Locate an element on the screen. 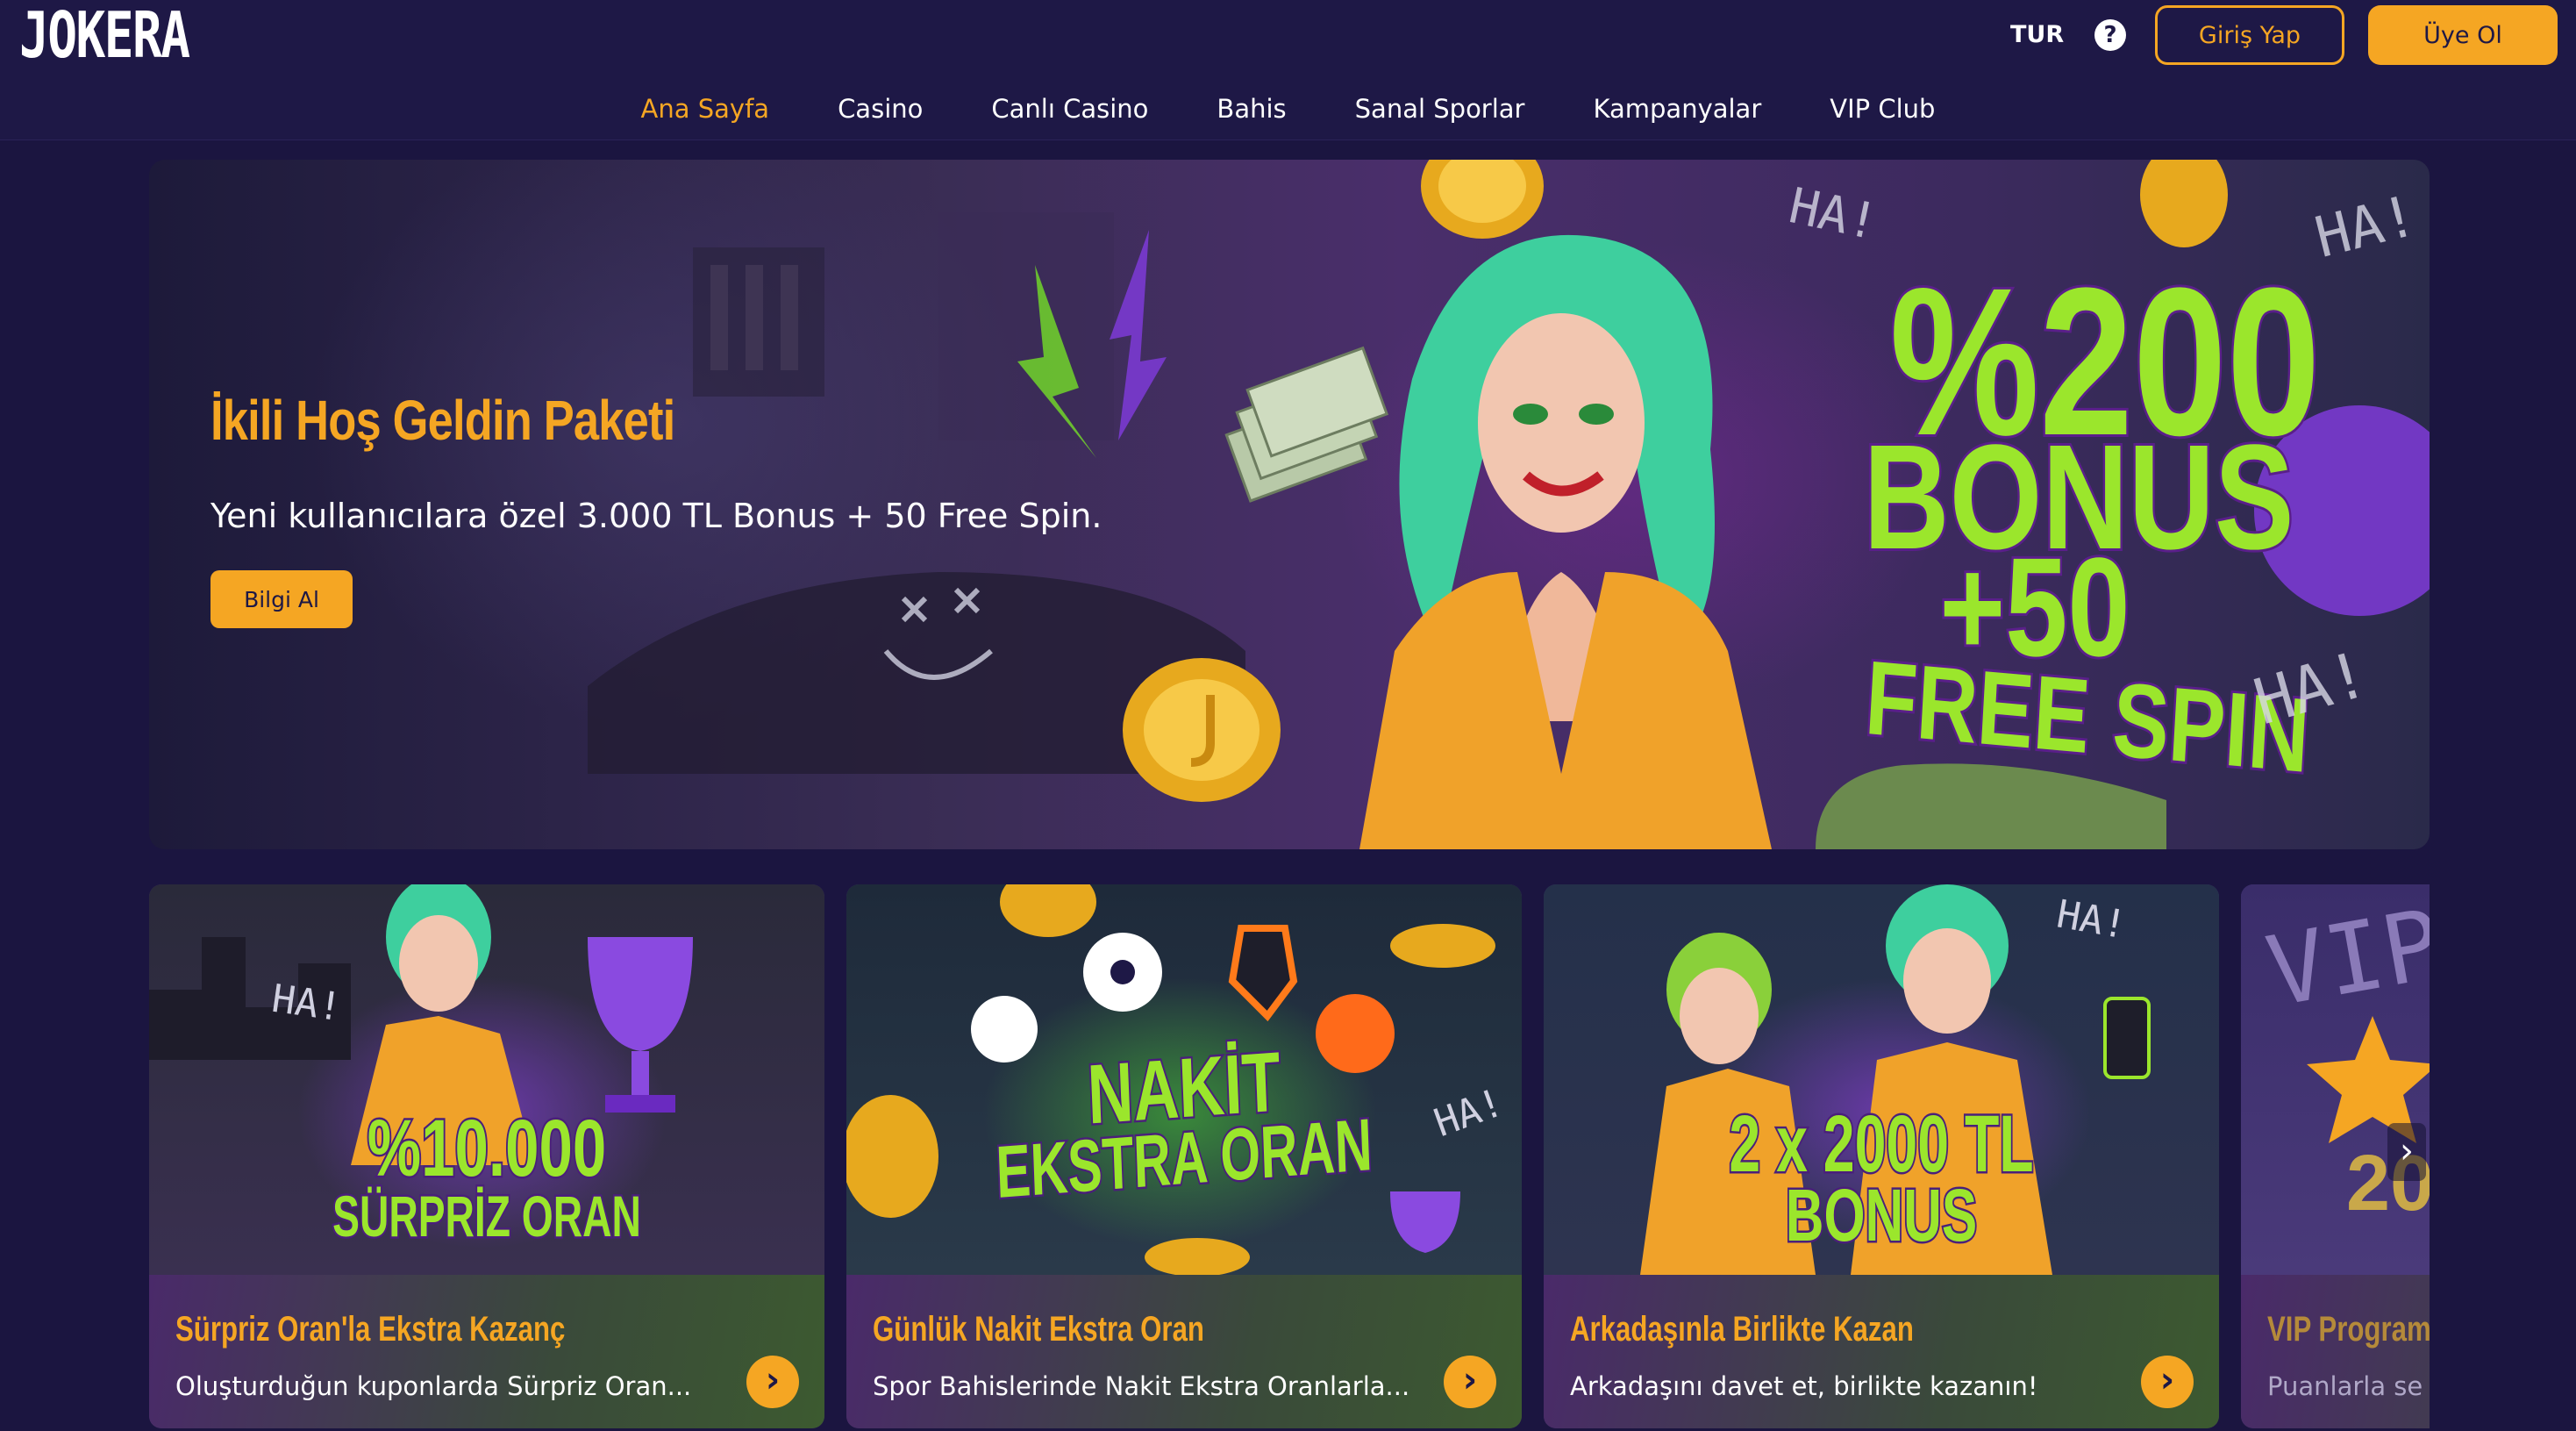 The width and height of the screenshot is (2576, 1431). card-banner-line2: SÜRPRİZ ORAN is located at coordinates (487, 1217).